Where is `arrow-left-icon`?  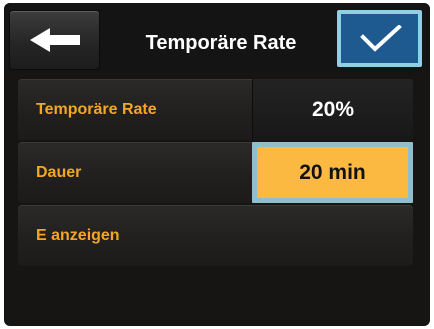
arrow-left-icon is located at coordinates (55, 40).